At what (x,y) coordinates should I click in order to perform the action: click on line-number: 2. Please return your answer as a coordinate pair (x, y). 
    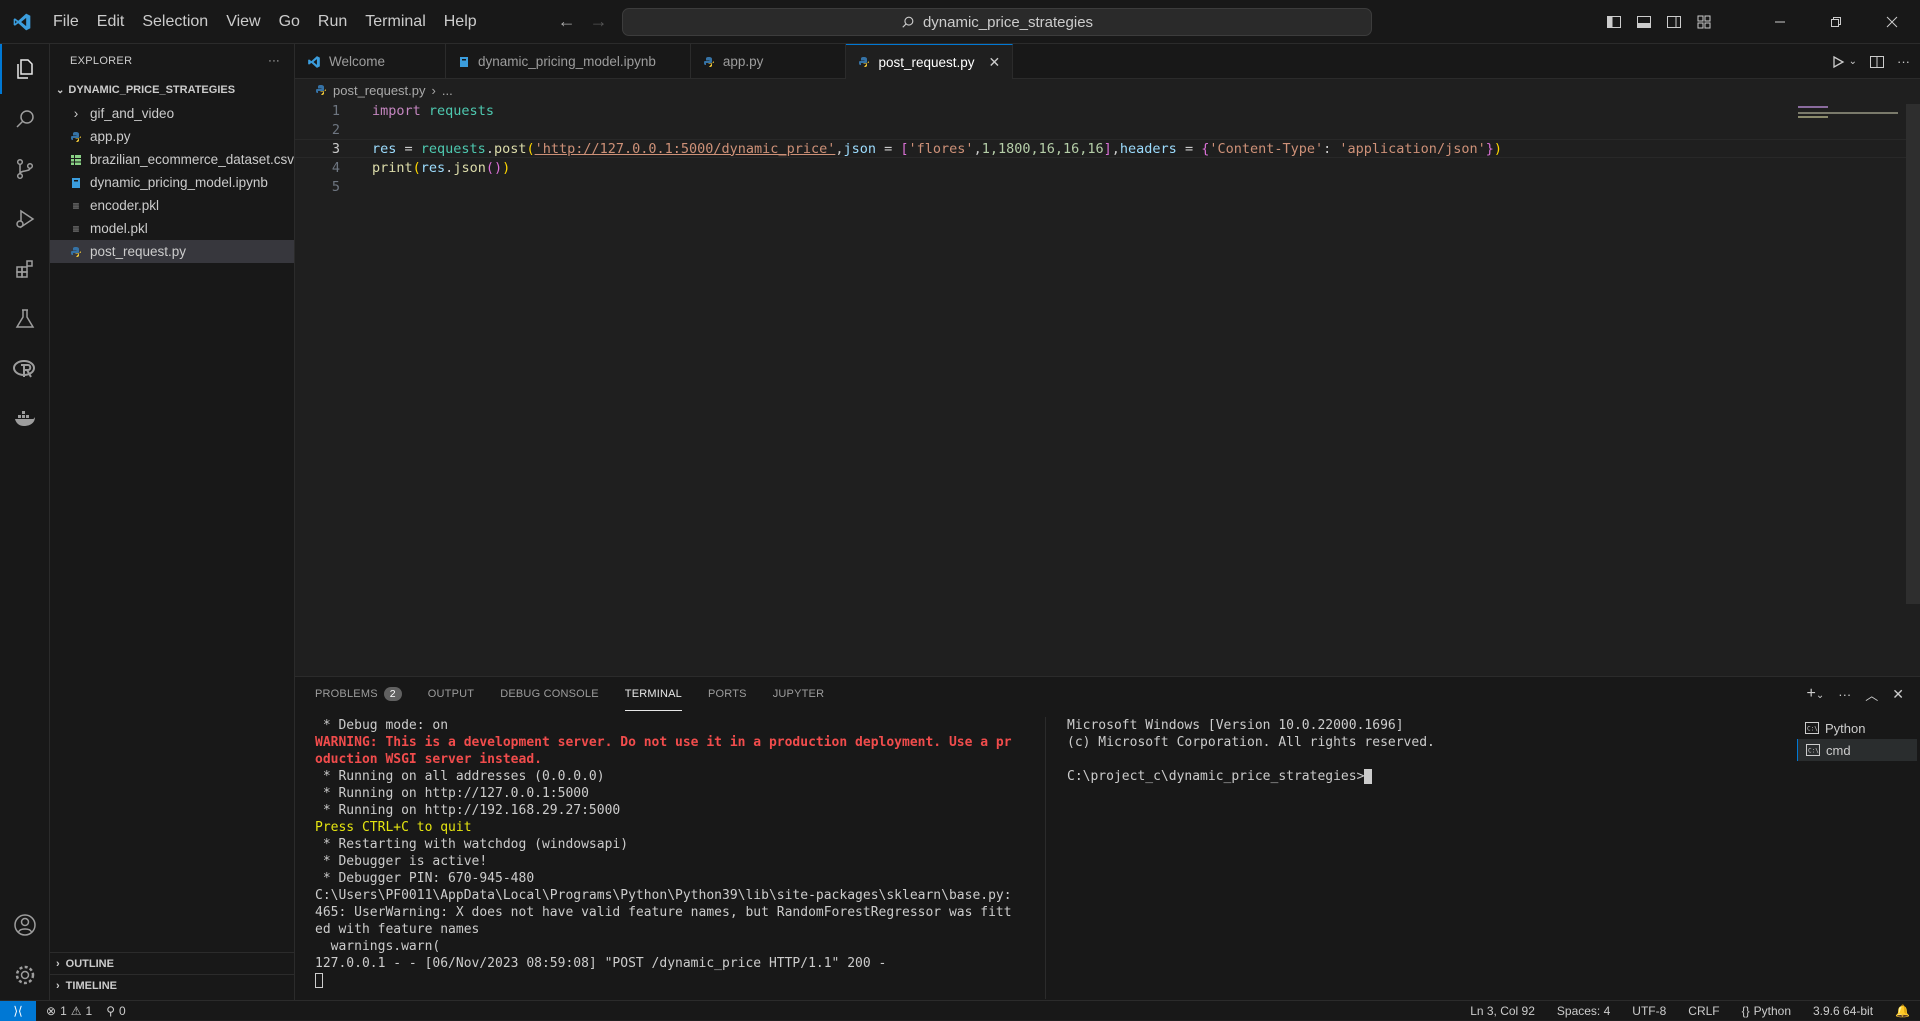
    Looking at the image, I should click on (335, 129).